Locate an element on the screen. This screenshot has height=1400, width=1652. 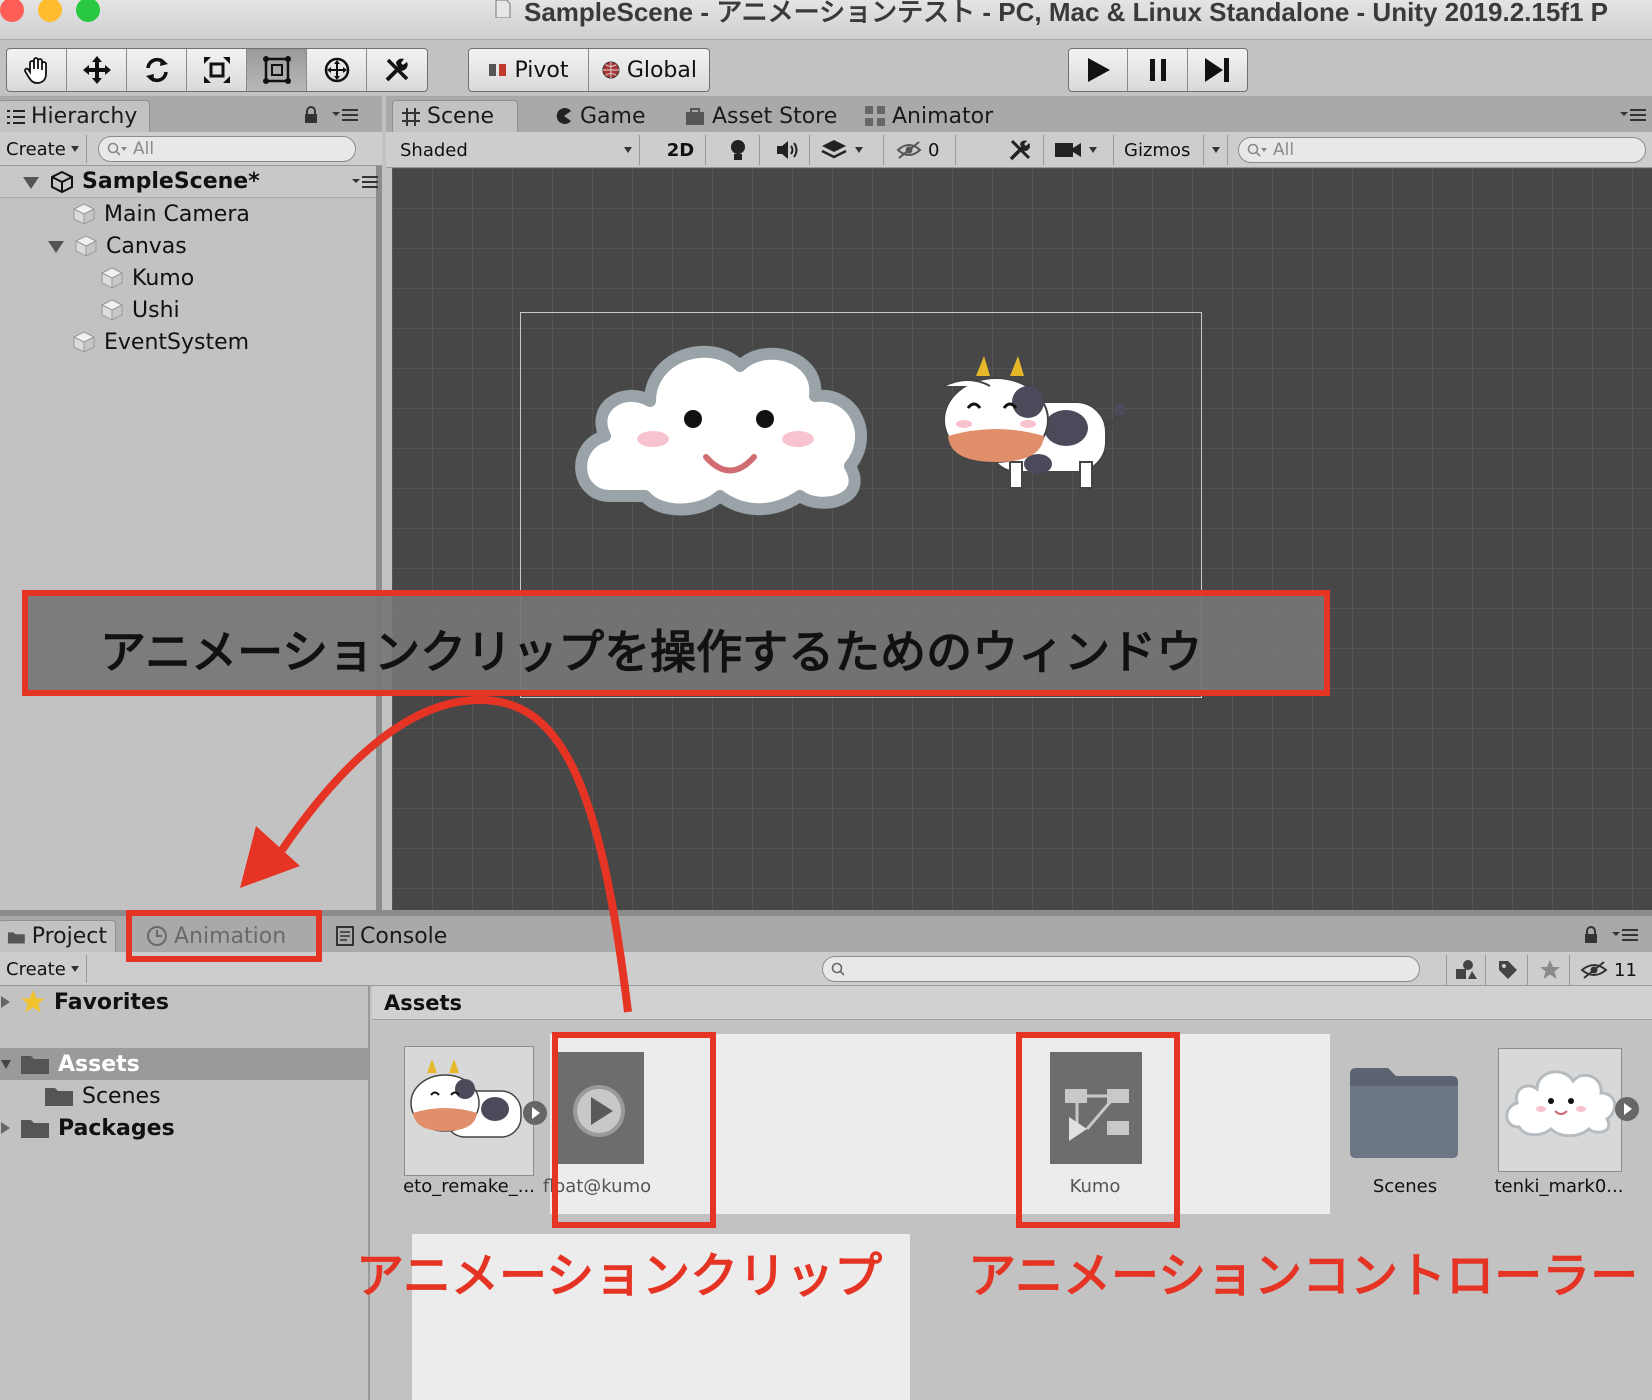
annotation-controller-label: アニメーションコントローラー is located at coordinates (1303, 1276).